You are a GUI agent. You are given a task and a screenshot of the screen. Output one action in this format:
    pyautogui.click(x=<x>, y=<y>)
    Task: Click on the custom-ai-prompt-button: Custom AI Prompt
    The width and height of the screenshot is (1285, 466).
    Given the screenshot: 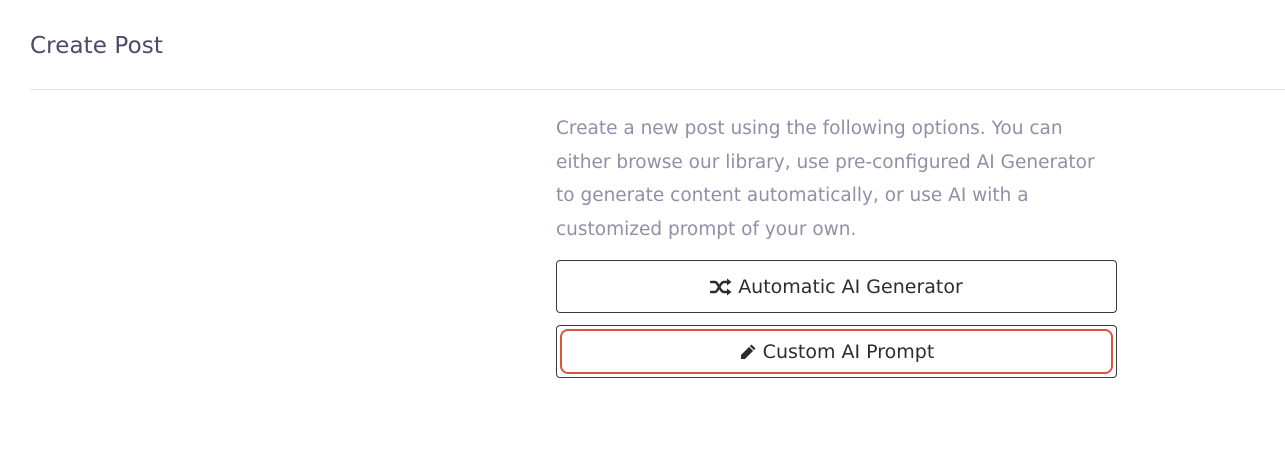 What is the action you would take?
    pyautogui.click(x=836, y=351)
    